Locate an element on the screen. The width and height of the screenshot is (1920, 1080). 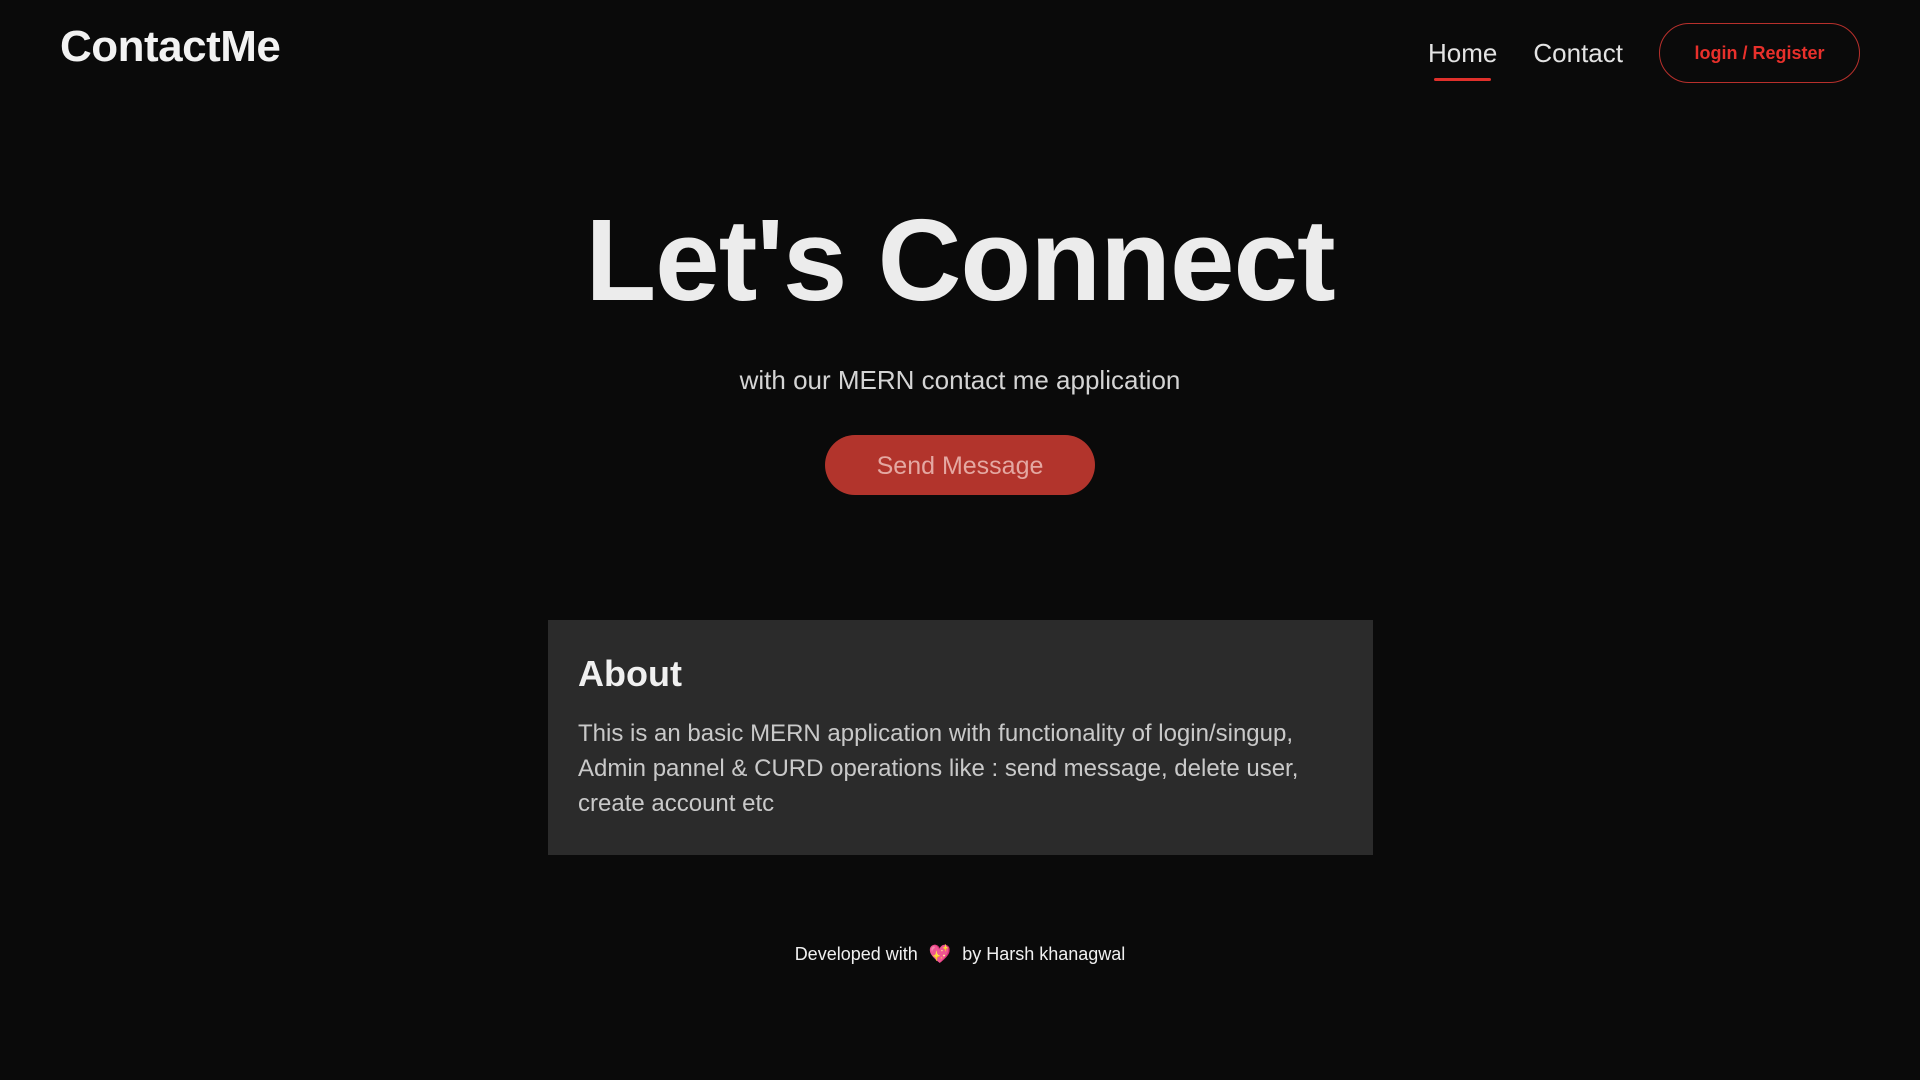
site-logo: ContactMe is located at coordinates (170, 47).